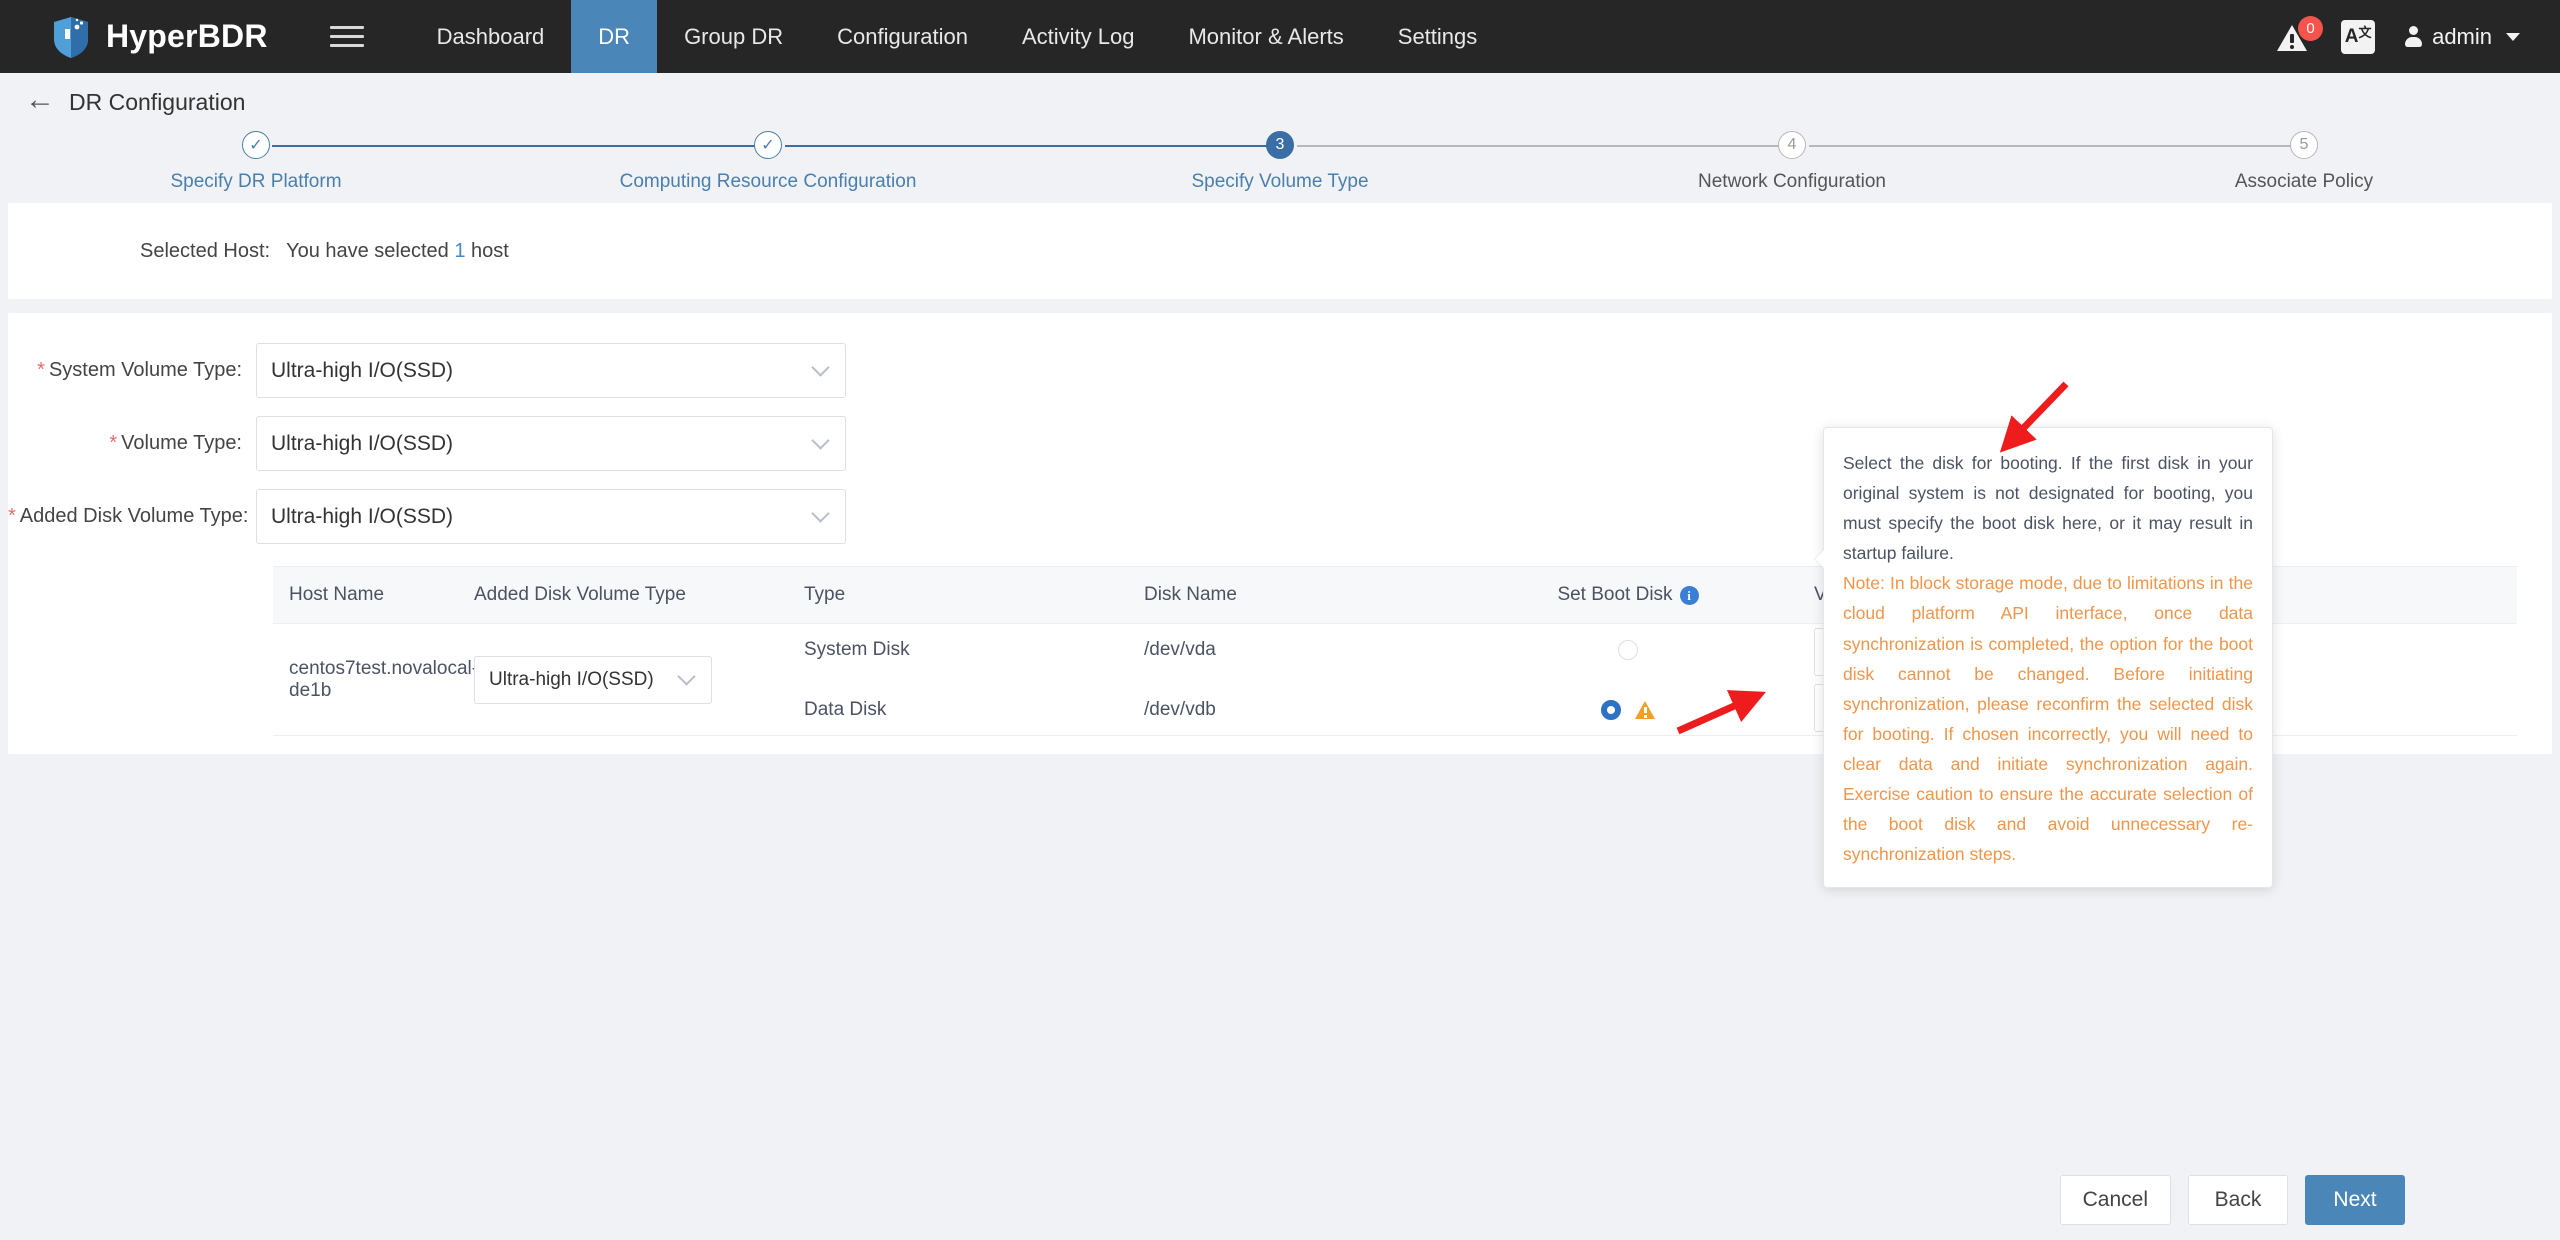  I want to click on boot-disk-row-system, so click(1628, 650).